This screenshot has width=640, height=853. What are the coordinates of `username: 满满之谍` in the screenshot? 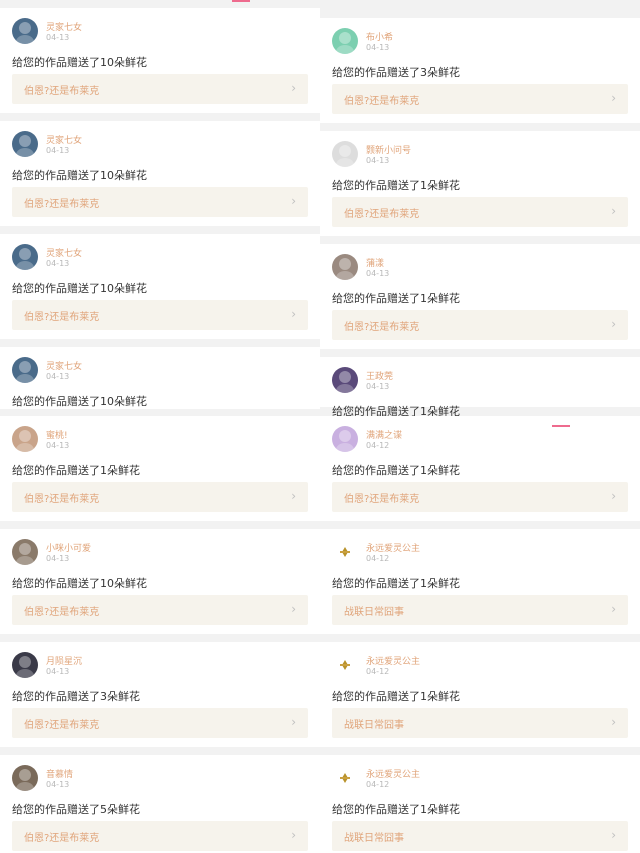 It's located at (384, 434).